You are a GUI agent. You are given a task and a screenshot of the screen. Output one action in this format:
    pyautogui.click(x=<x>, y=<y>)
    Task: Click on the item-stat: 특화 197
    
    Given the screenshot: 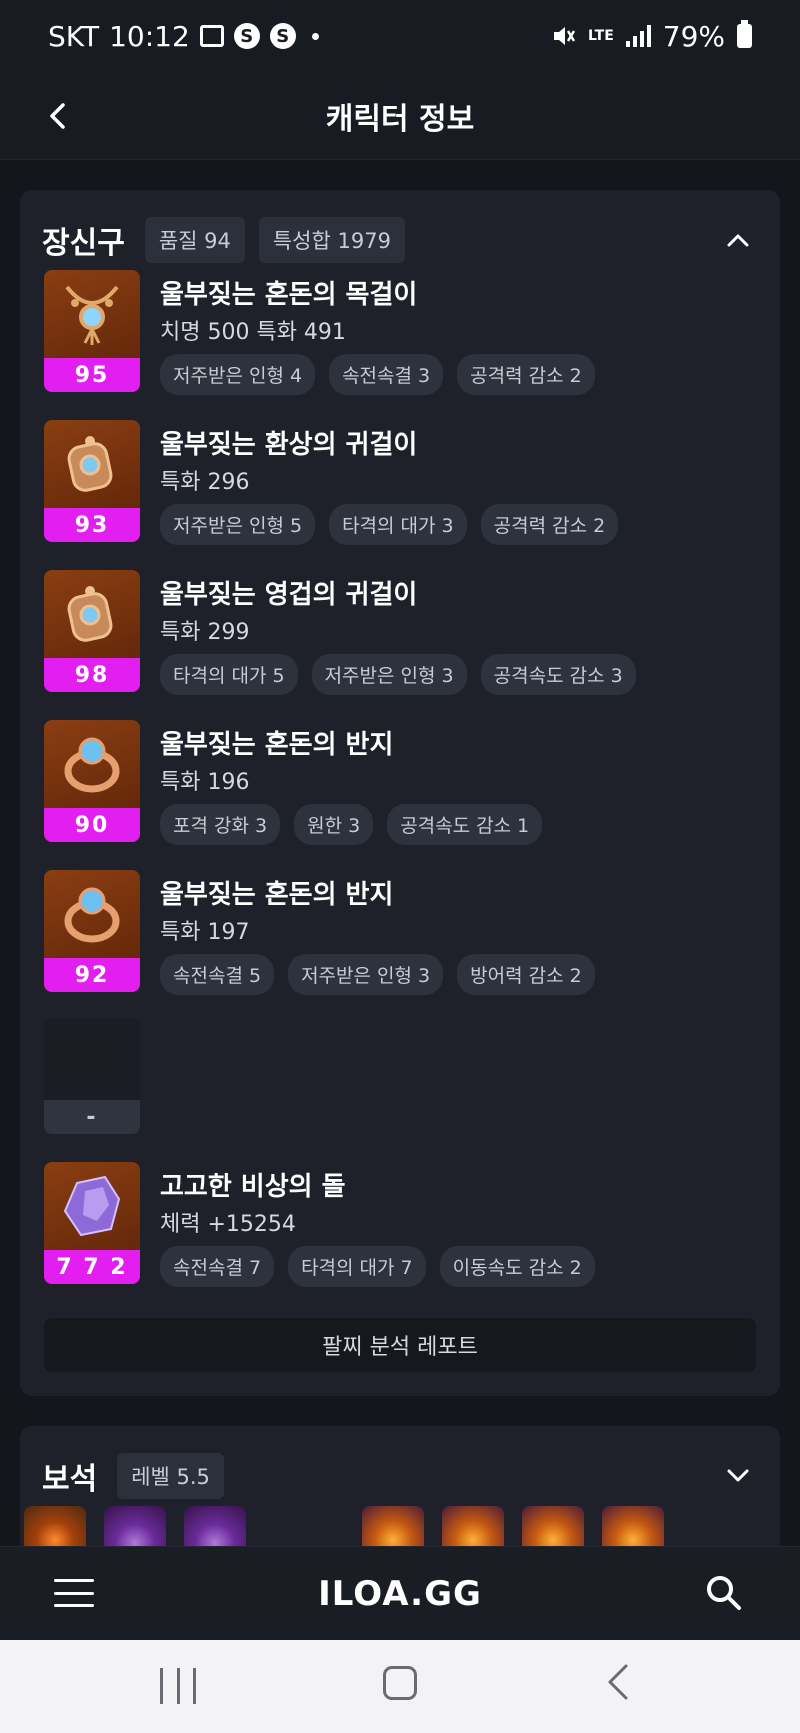 What is the action you would take?
    pyautogui.click(x=205, y=932)
    